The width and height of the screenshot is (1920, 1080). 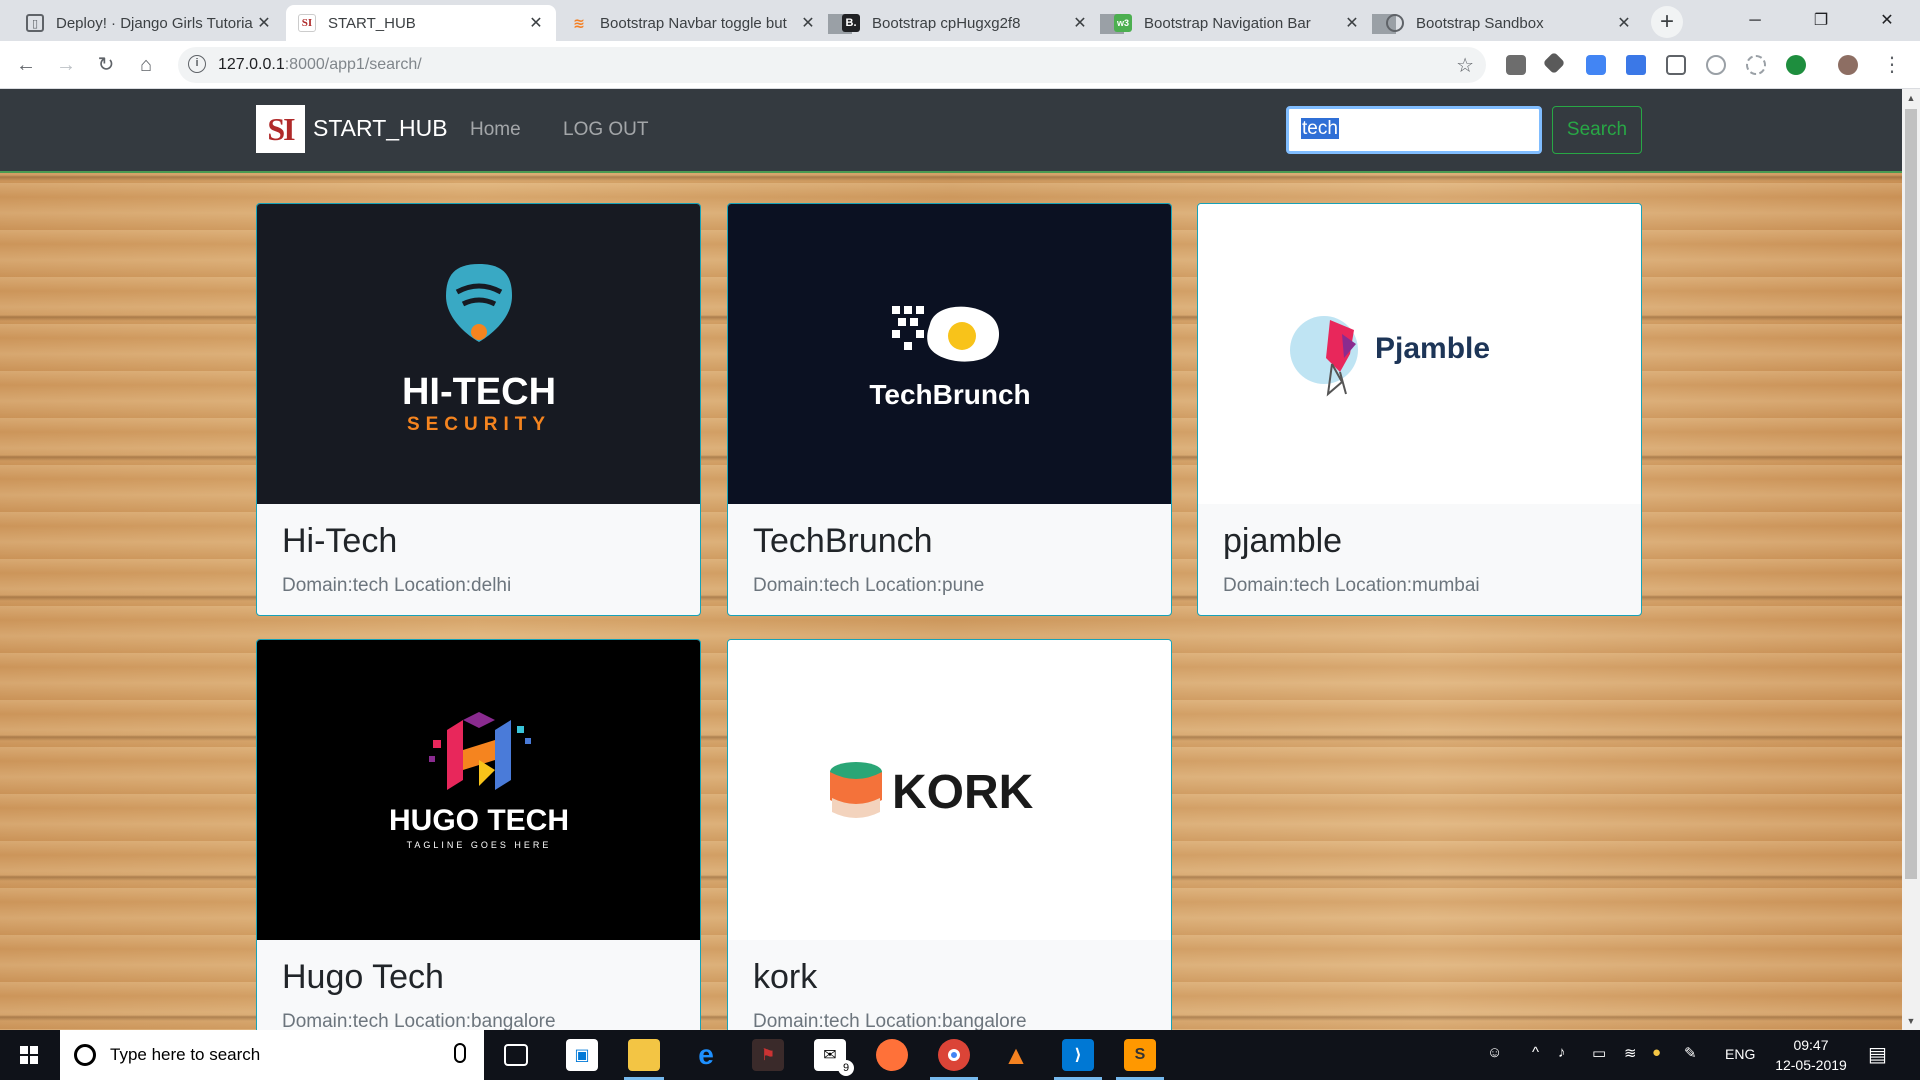 I want to click on company-card-kork: KORK kork Domain:tech Location:bangalore, so click(x=949, y=834).